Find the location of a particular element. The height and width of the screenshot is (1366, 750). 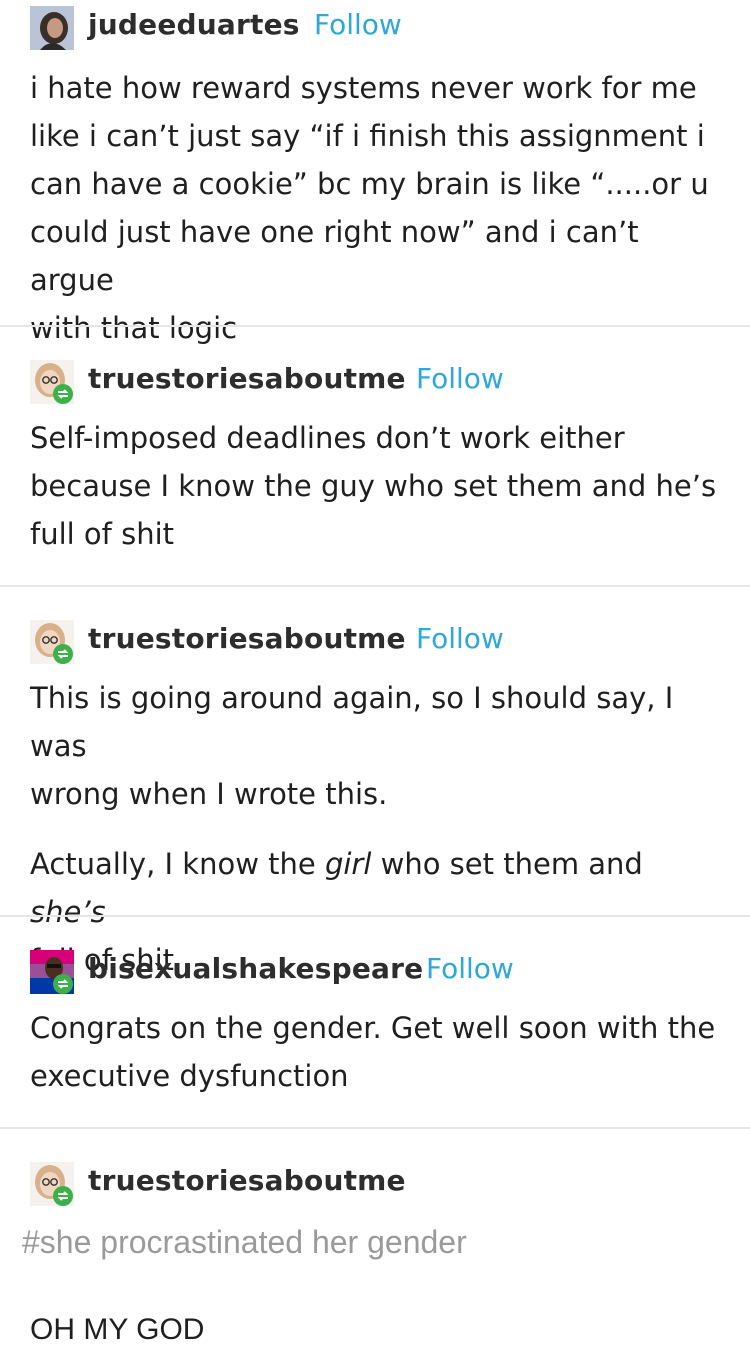

text-segment: Actually, I know the is located at coordinates (177, 864).